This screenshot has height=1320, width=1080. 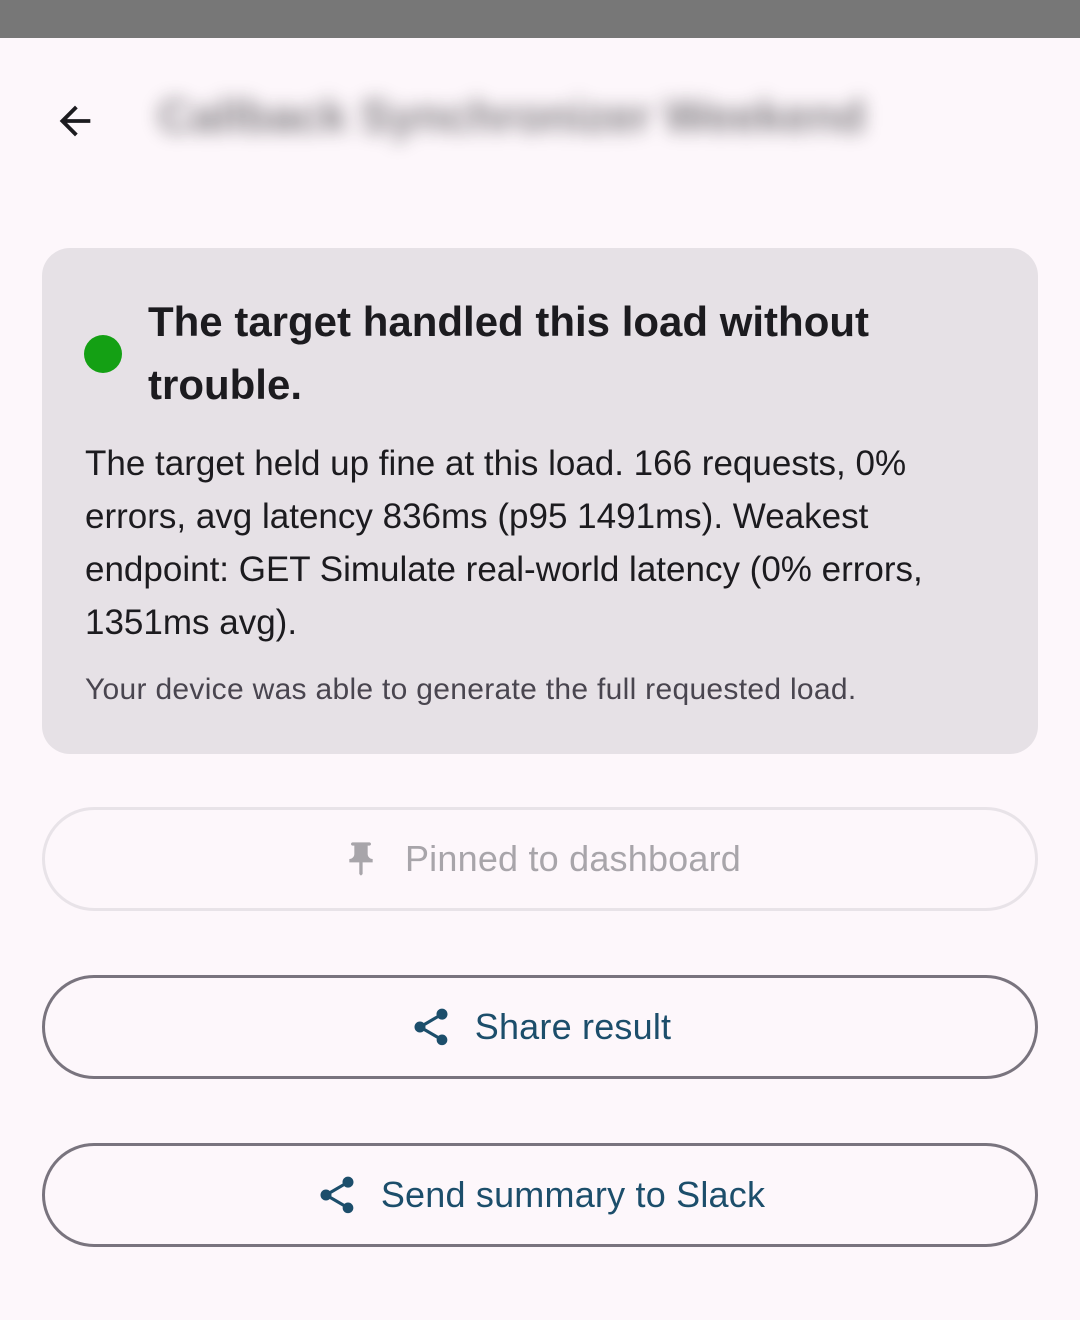 I want to click on page-title: Callback Synchronizer Weekend, so click(x=512, y=116).